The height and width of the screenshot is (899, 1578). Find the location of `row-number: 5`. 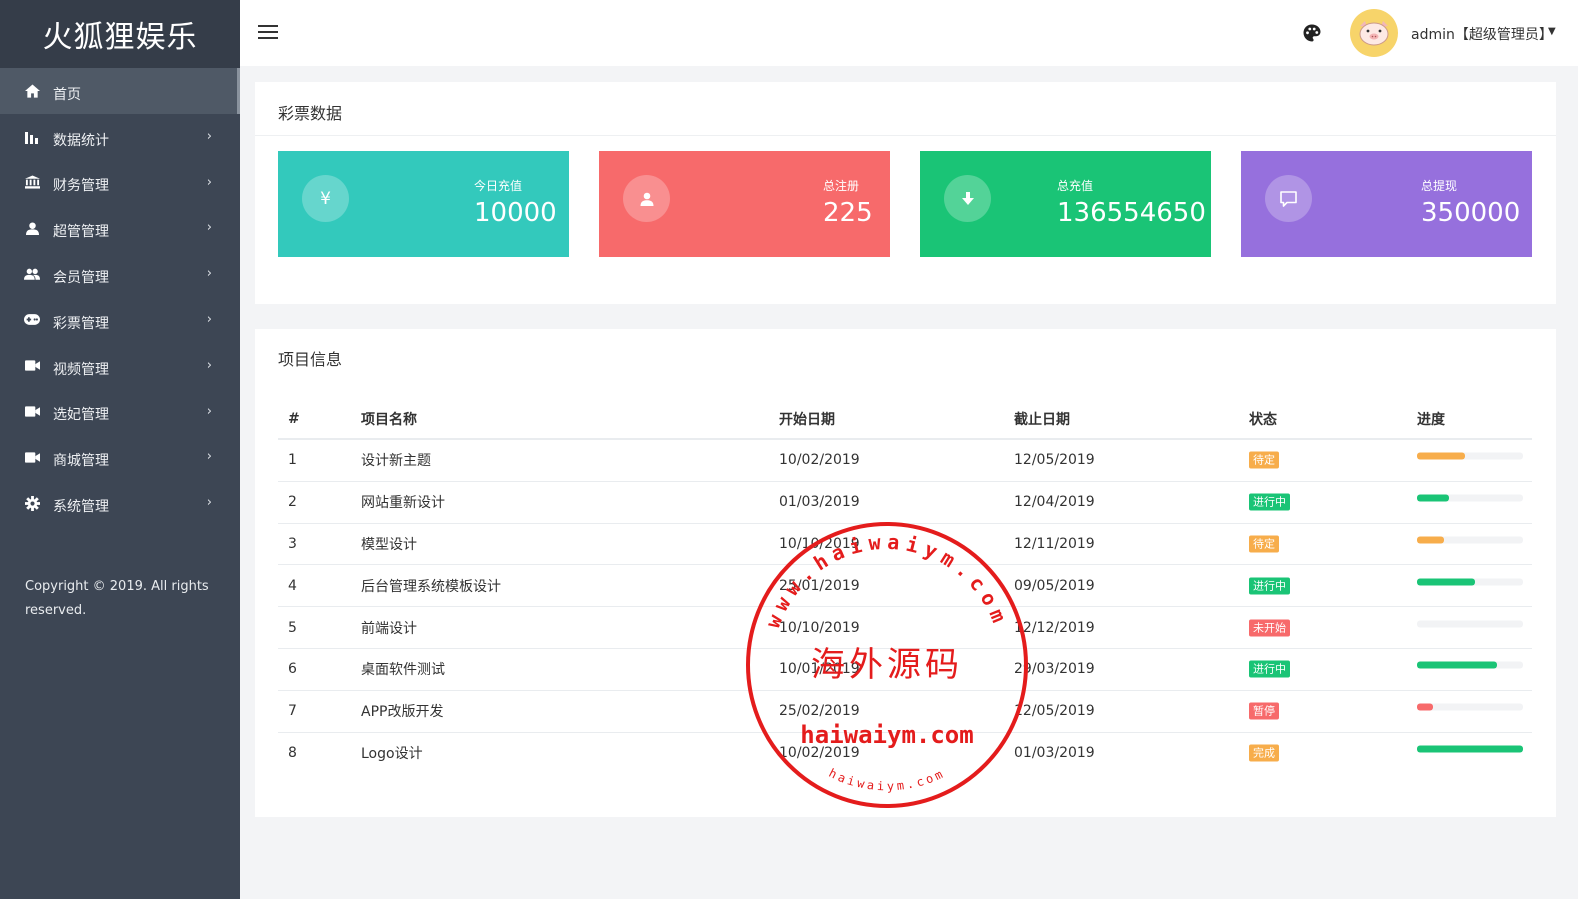

row-number: 5 is located at coordinates (292, 627).